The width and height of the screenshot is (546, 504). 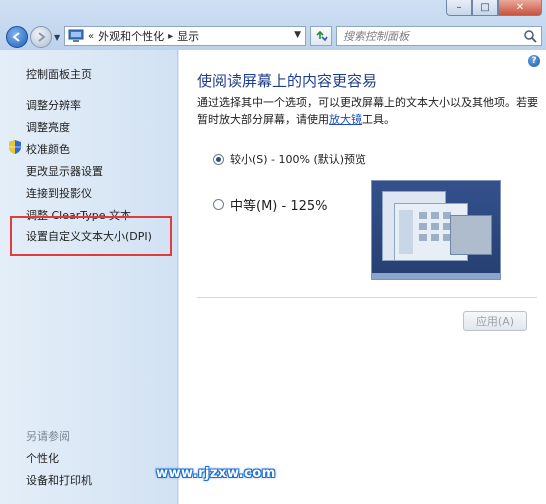 What do you see at coordinates (287, 159) in the screenshot?
I see `option-smaller-label: 较小(S) - 100% (默认)` at bounding box center [287, 159].